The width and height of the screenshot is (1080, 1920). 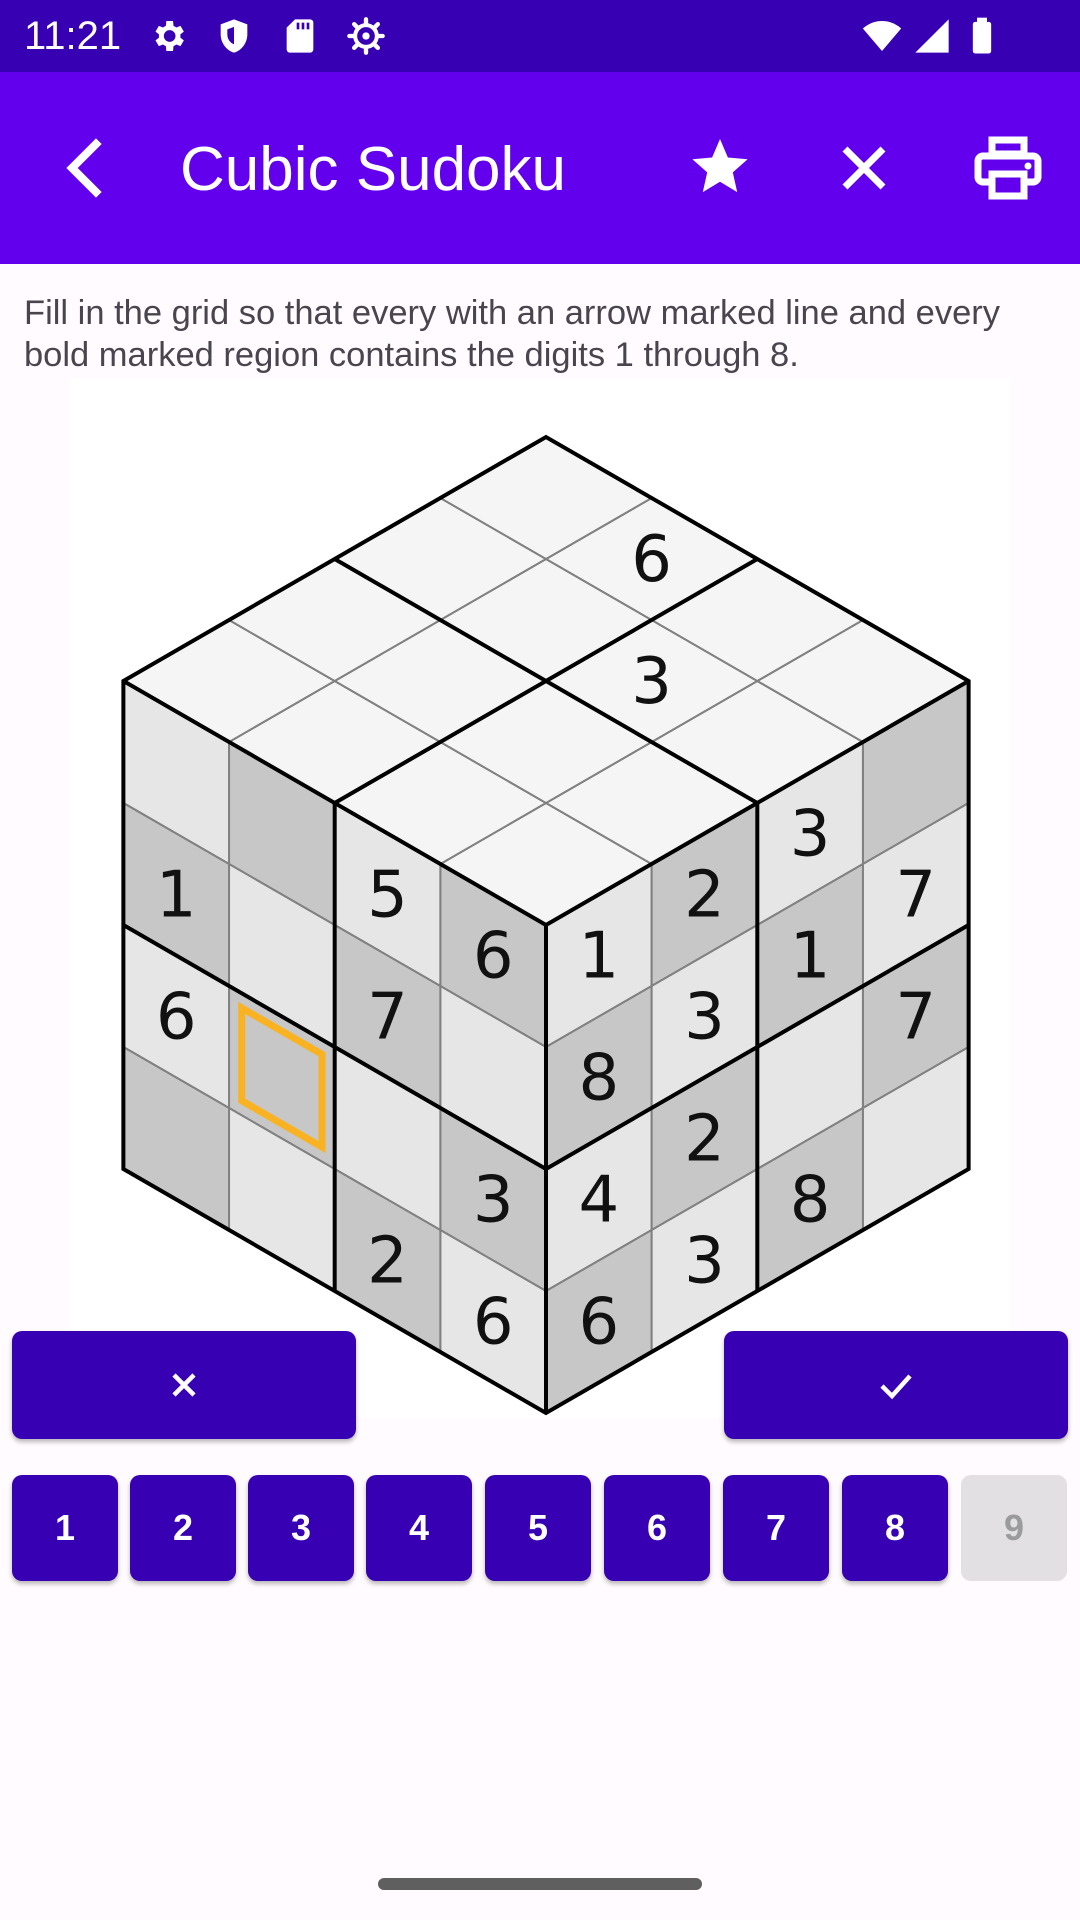 What do you see at coordinates (540, 1884) in the screenshot?
I see `gesture-nav-bar` at bounding box center [540, 1884].